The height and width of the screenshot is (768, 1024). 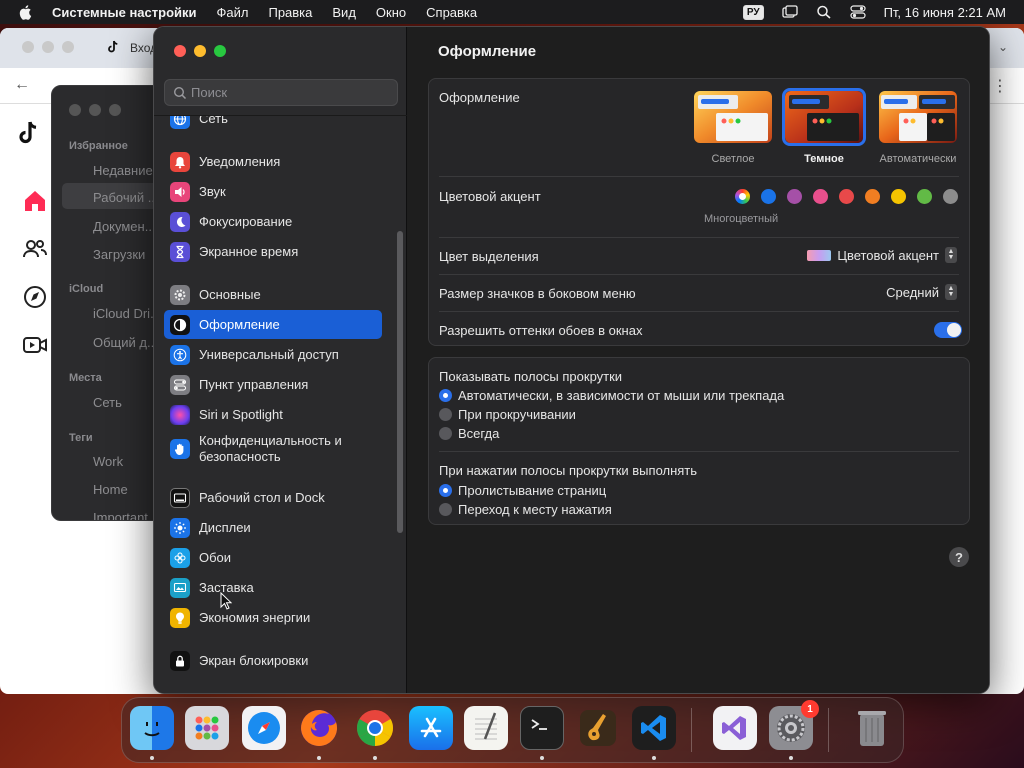 What do you see at coordinates (273, 557) in the screenshot?
I see `sidebar-item-wallpaper: Обои` at bounding box center [273, 557].